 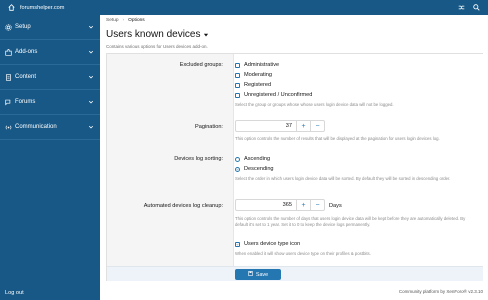 What do you see at coordinates (209, 127) in the screenshot?
I see `pagination-label: Pagination:` at bounding box center [209, 127].